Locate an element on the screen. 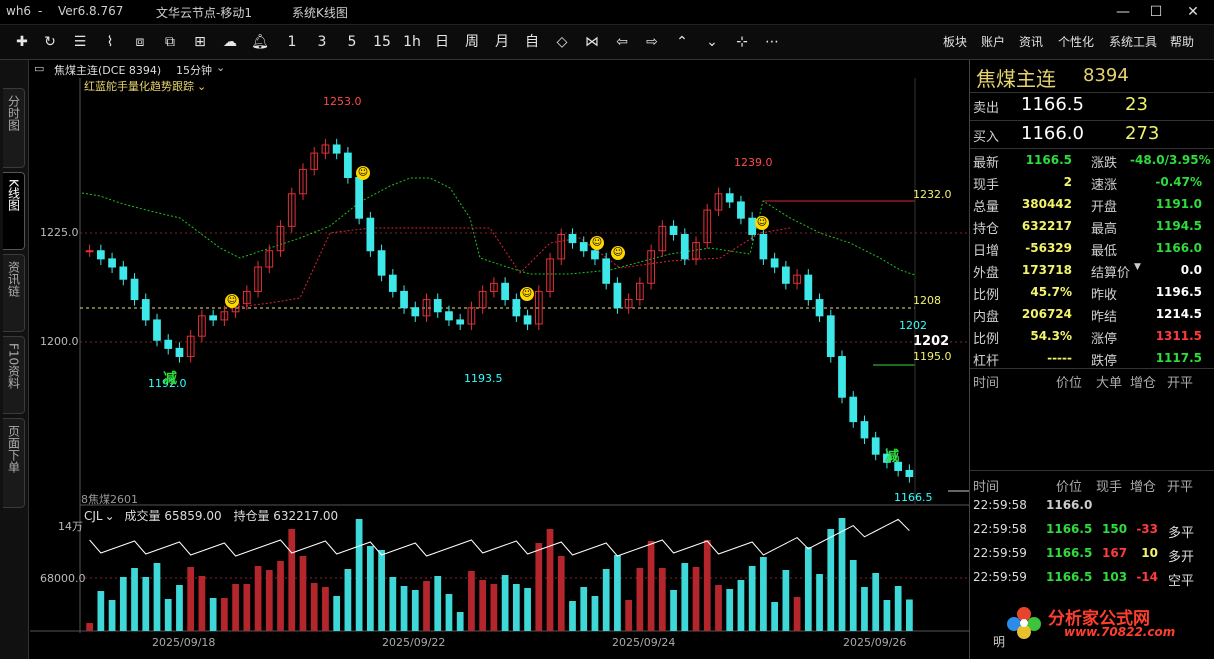 This screenshot has height=659, width=1214. maximize-button: ☐ is located at coordinates (1156, 12).